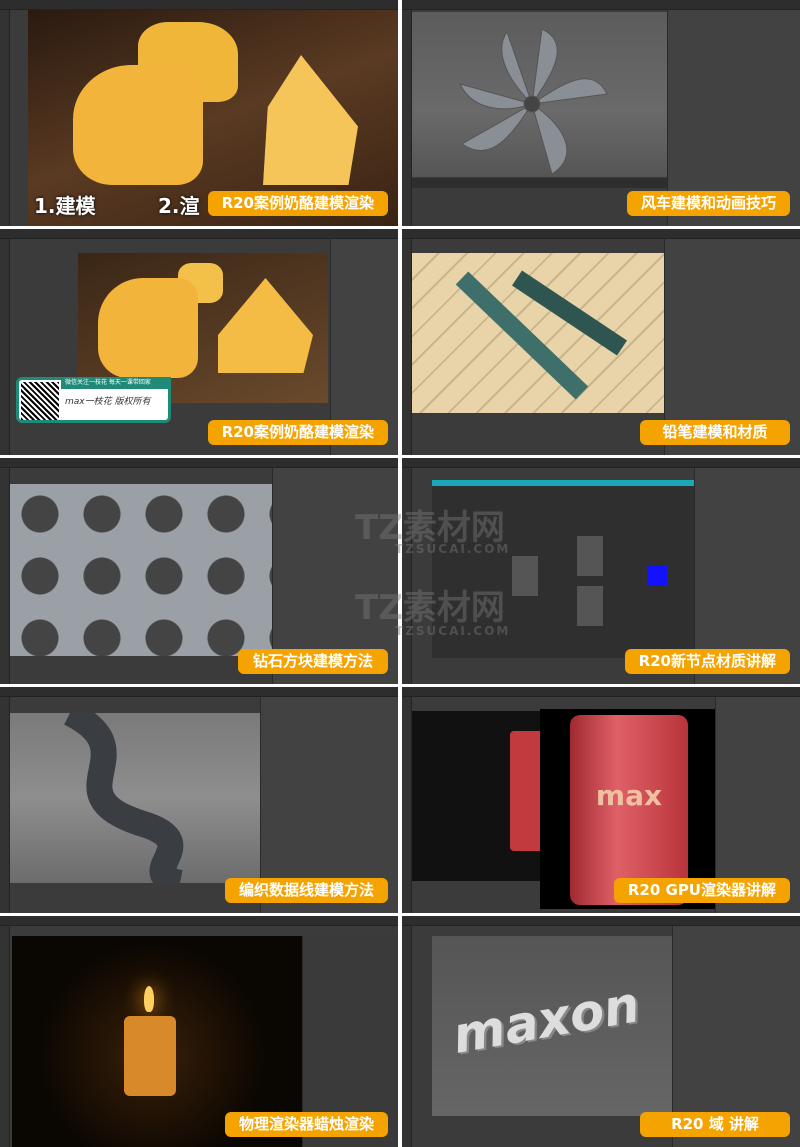  I want to click on tile-gpu-renderer: max R20 GPU渲染器讲解, so click(601, 800).